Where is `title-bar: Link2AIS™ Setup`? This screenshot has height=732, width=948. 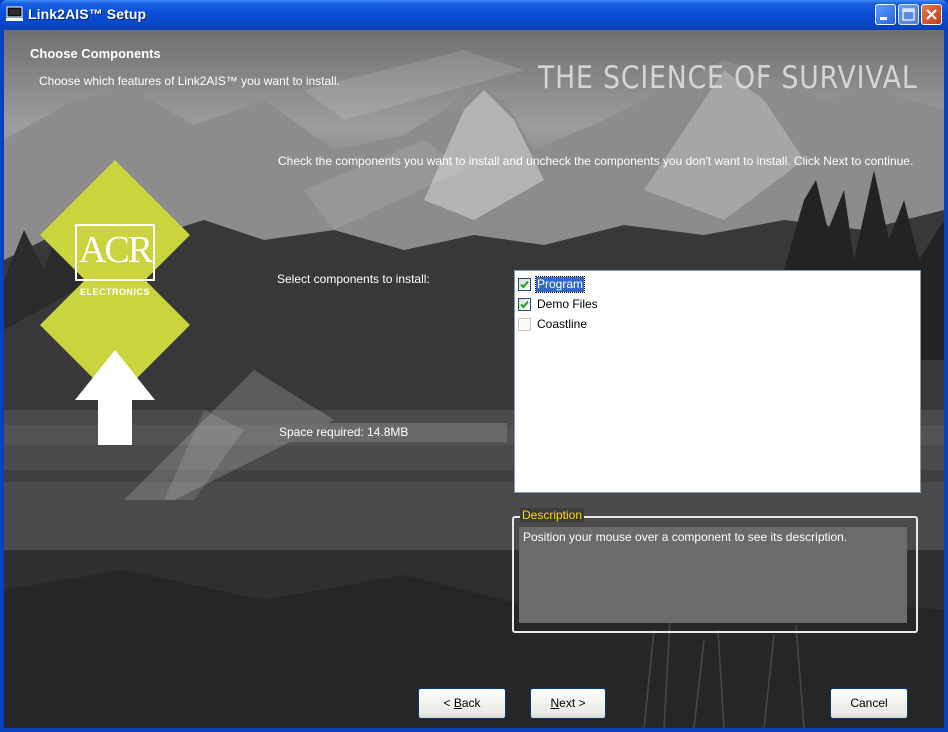
title-bar: Link2AIS™ Setup is located at coordinates (474, 15).